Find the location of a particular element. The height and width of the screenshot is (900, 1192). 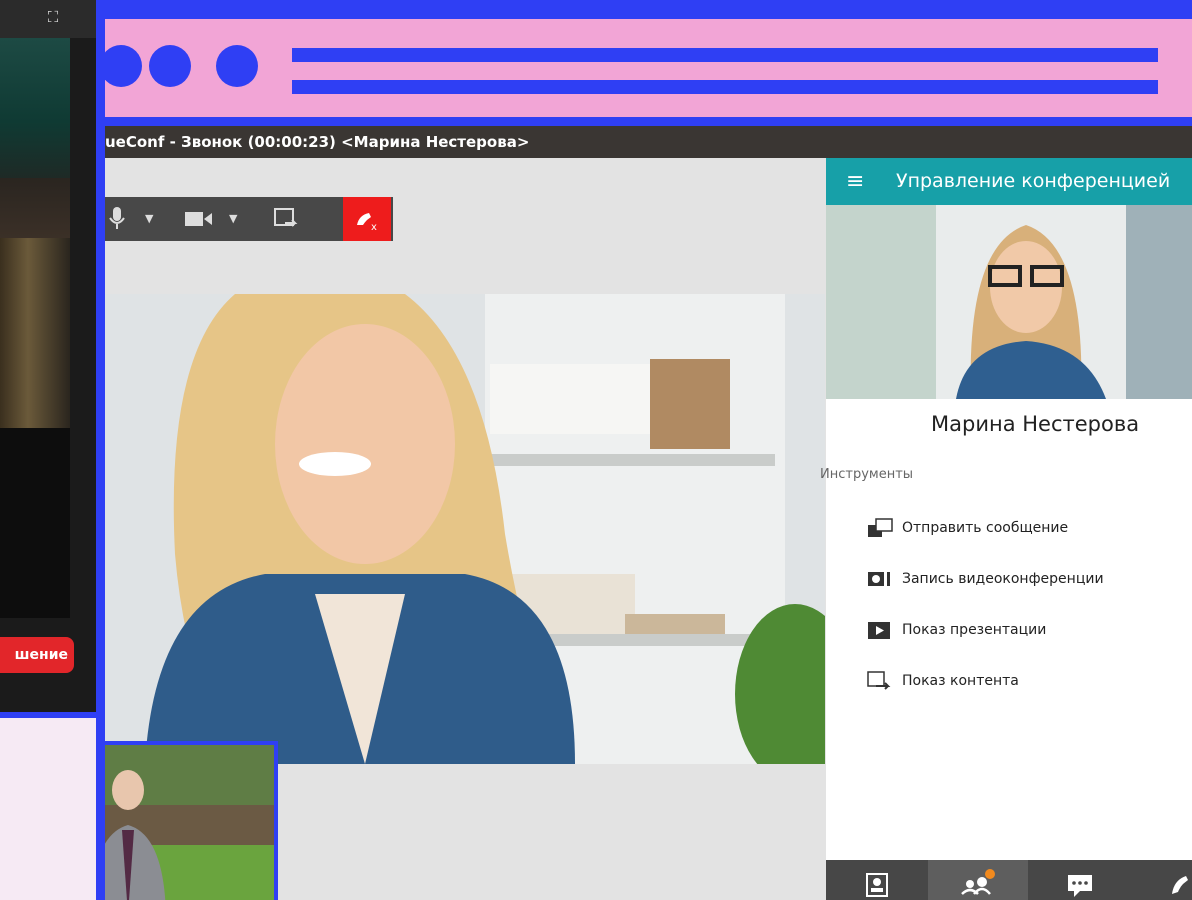

record-conference-label: Запись видеоконференции is located at coordinates (1003, 579).